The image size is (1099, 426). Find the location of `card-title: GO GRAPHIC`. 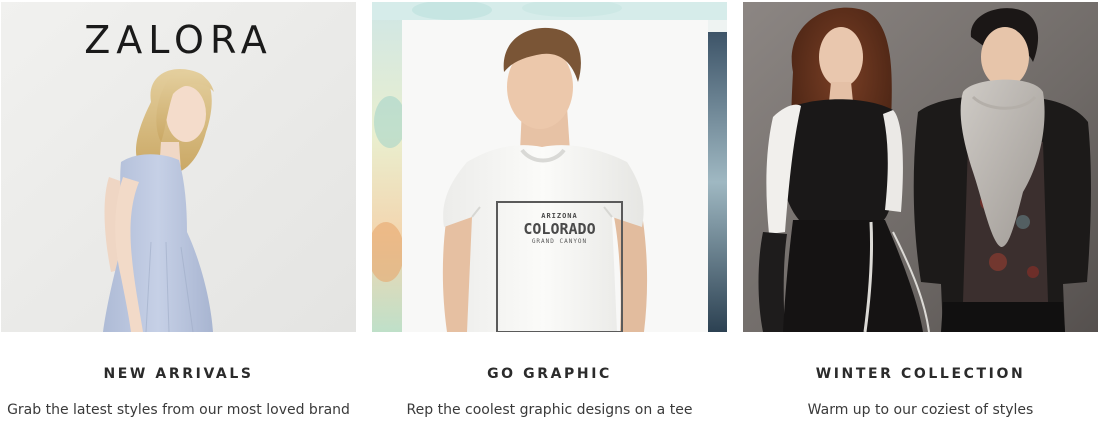

card-title: GO GRAPHIC is located at coordinates (549, 374).